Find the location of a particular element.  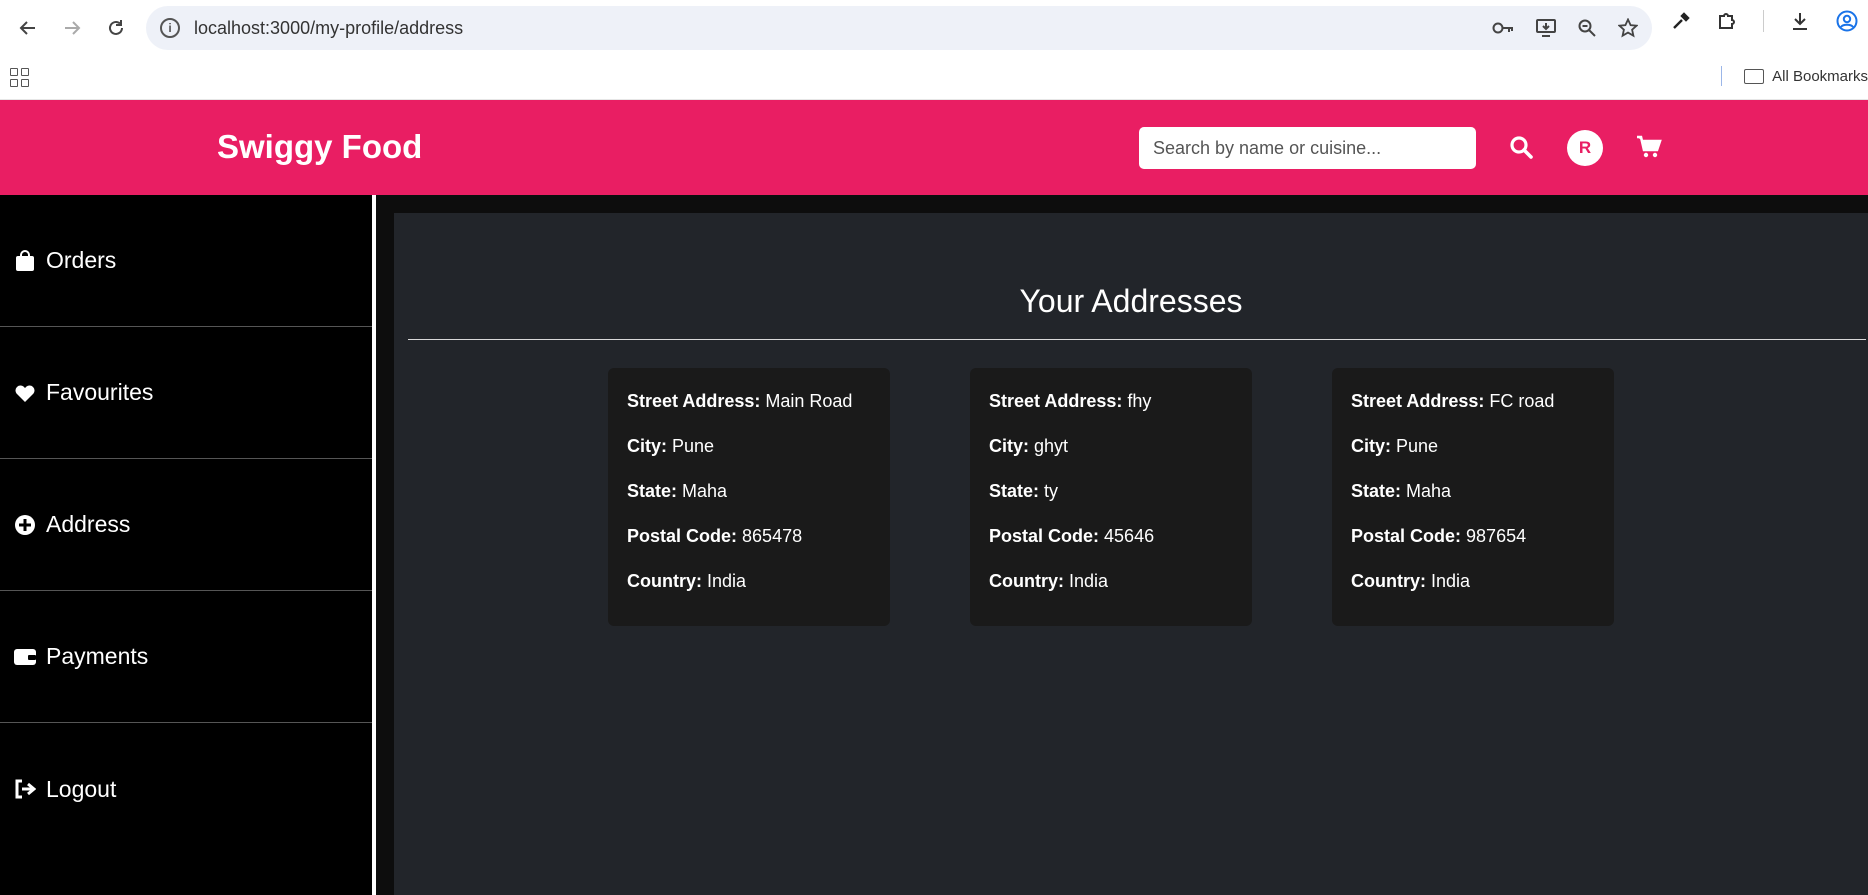

street-value: Main Road is located at coordinates (809, 401).